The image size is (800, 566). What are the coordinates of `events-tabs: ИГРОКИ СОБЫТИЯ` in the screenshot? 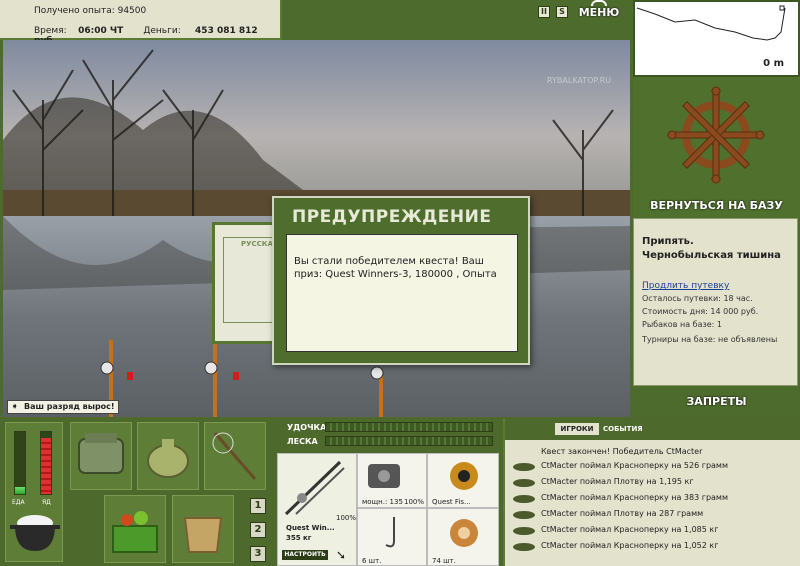 It's located at (652, 429).